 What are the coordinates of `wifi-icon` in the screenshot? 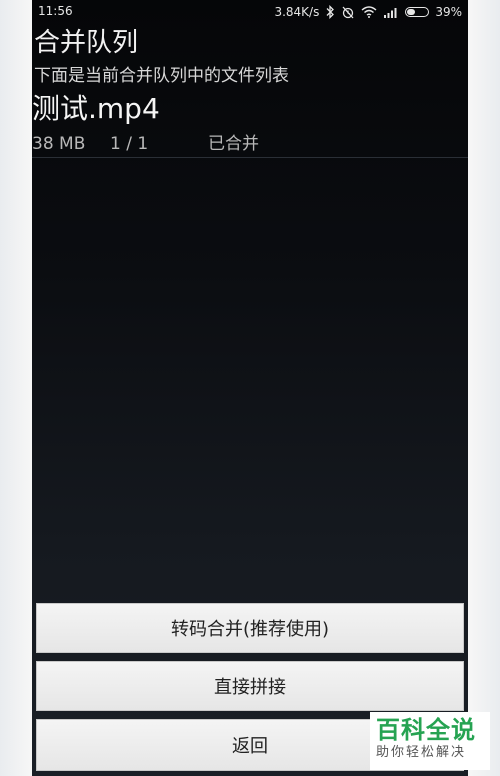 It's located at (369, 12).